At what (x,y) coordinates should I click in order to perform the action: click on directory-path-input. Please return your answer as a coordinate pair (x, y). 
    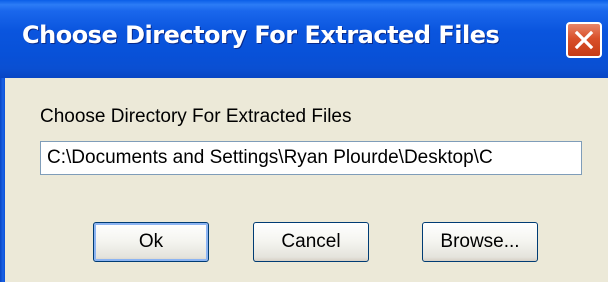
    Looking at the image, I should click on (311, 158).